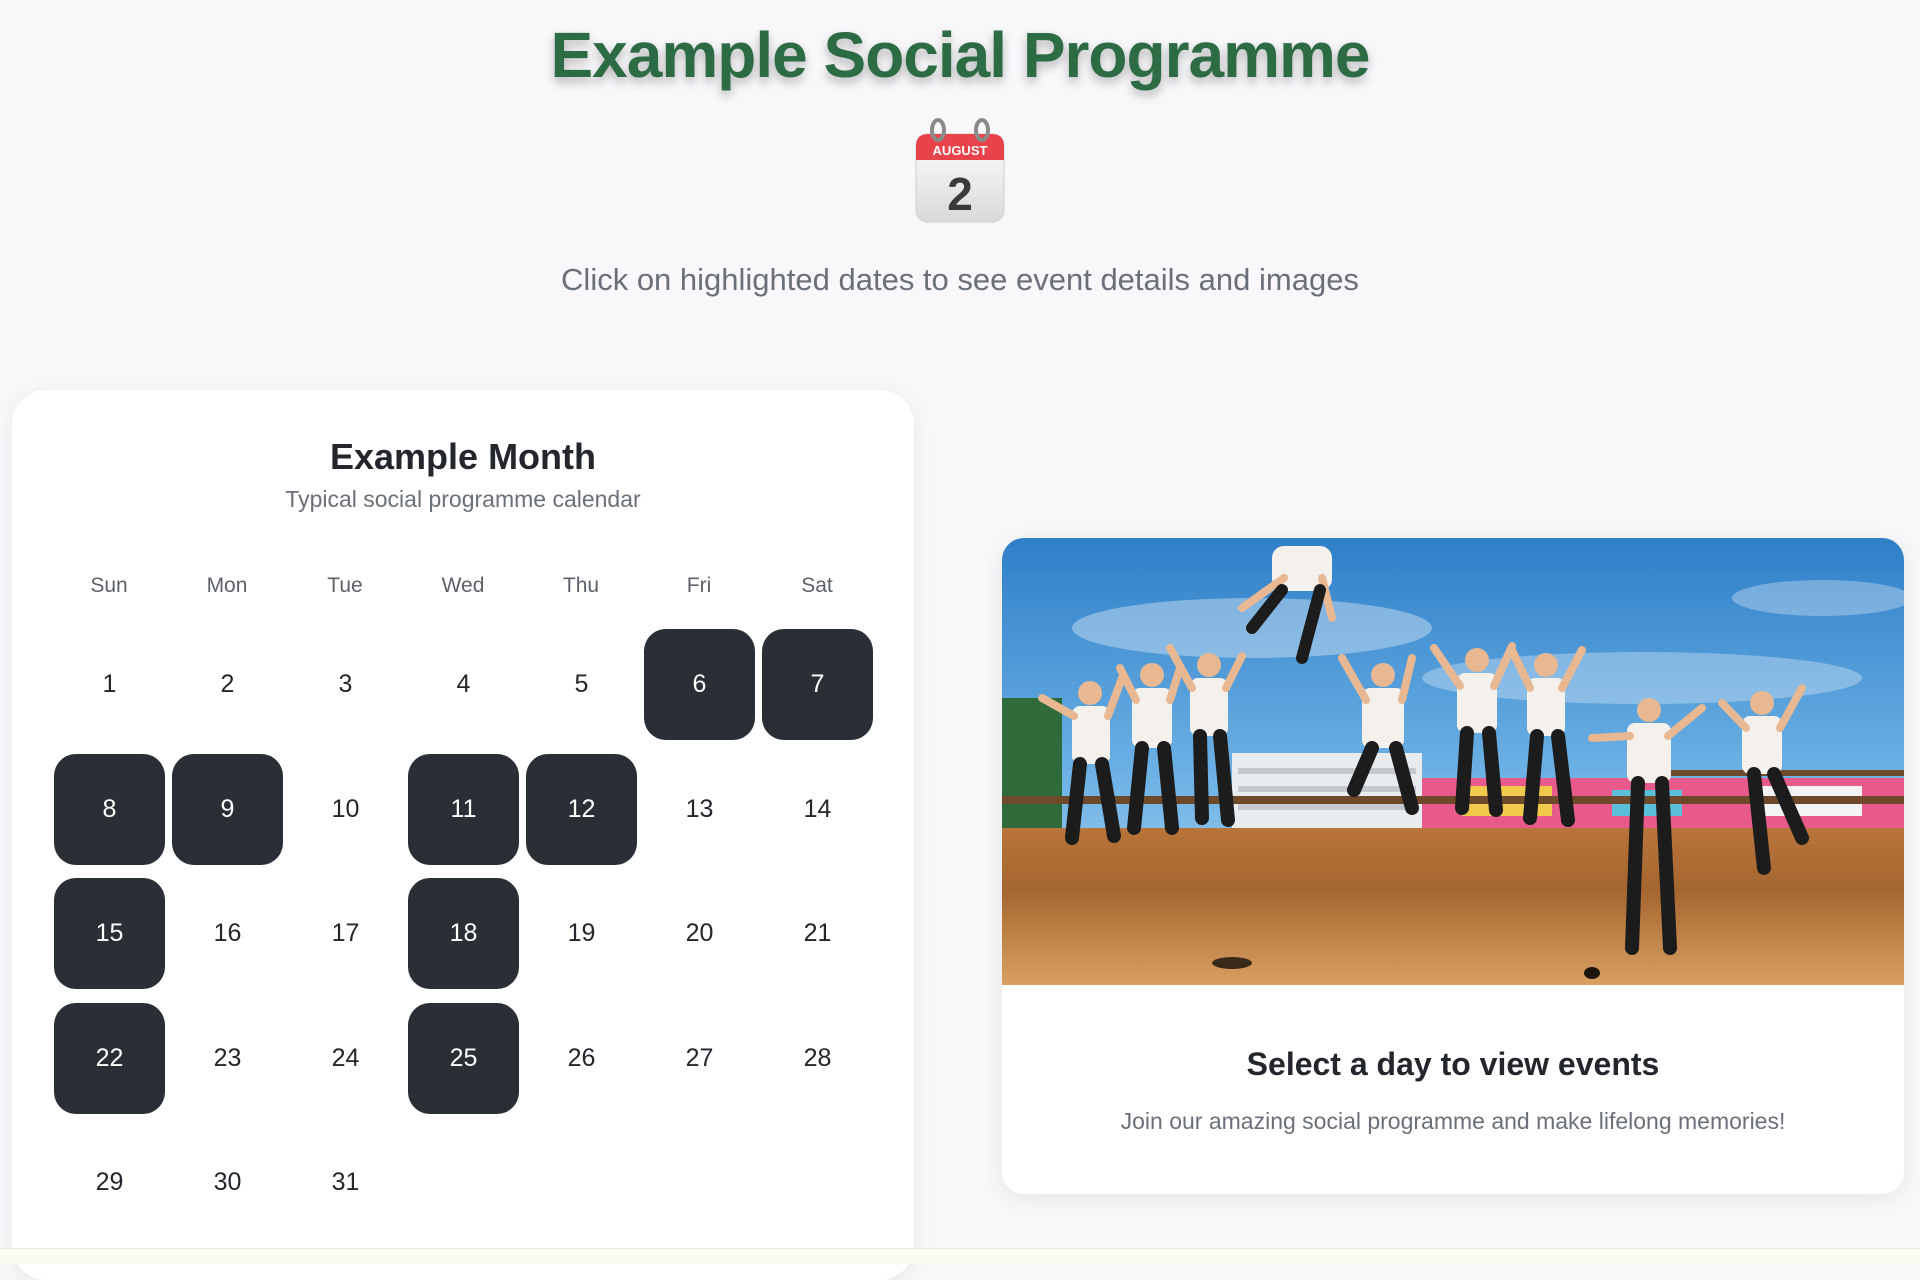  What do you see at coordinates (345, 684) in the screenshot?
I see `day-cell: 3` at bounding box center [345, 684].